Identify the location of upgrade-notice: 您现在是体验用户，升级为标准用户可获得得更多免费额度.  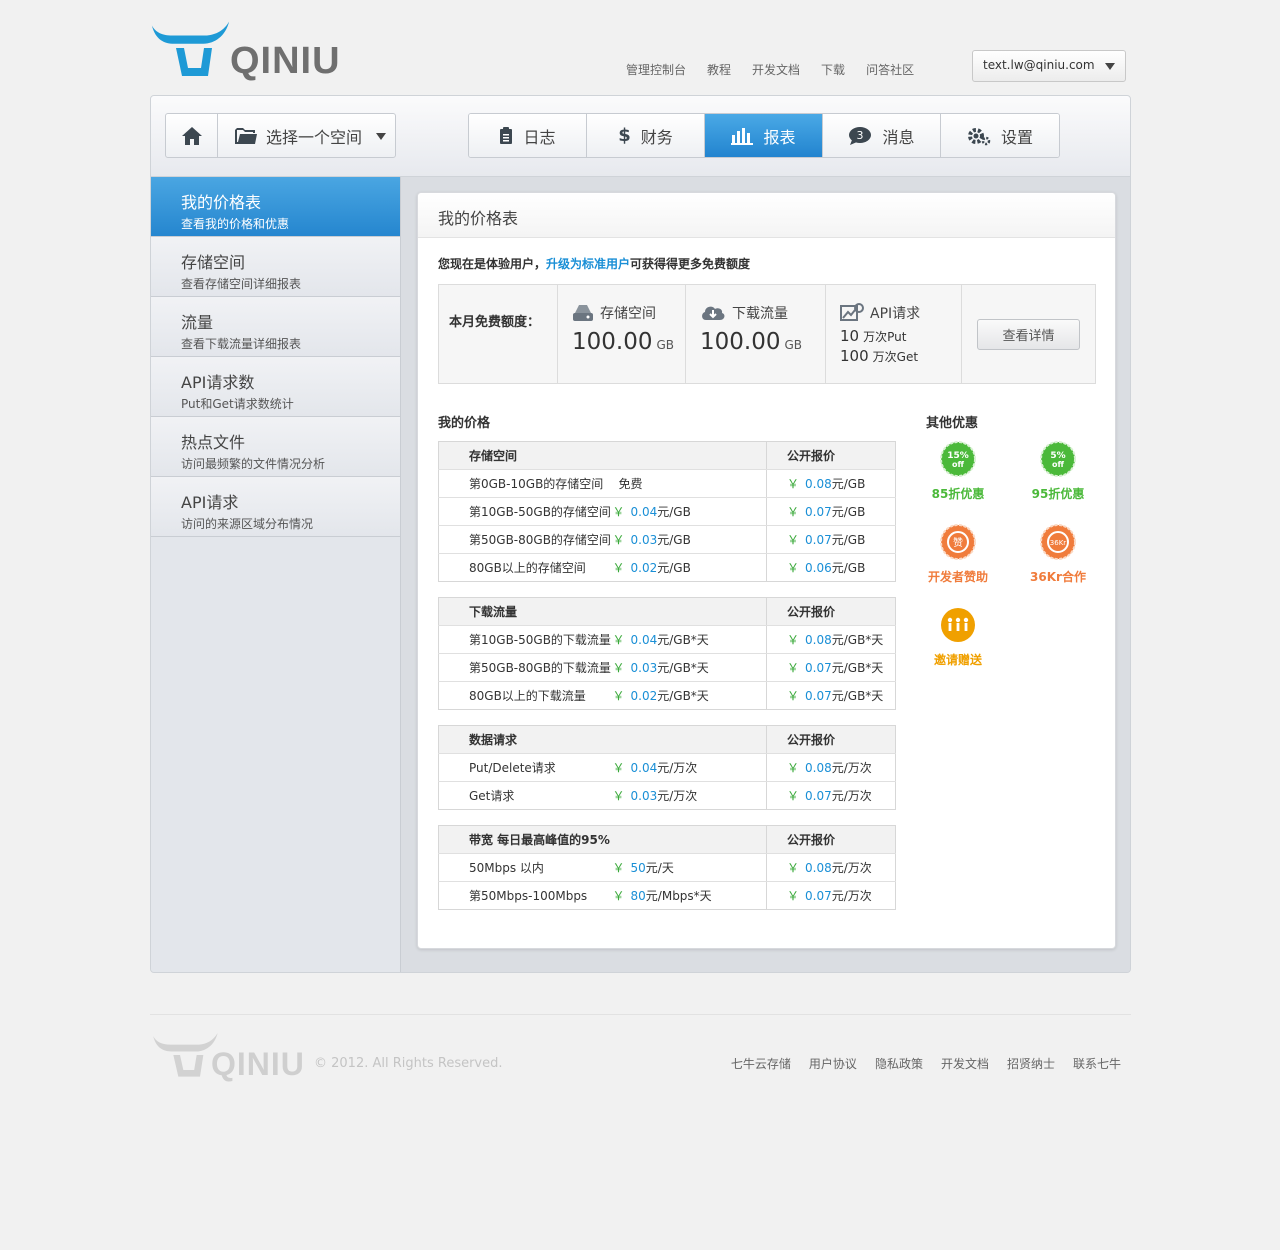
(594, 263).